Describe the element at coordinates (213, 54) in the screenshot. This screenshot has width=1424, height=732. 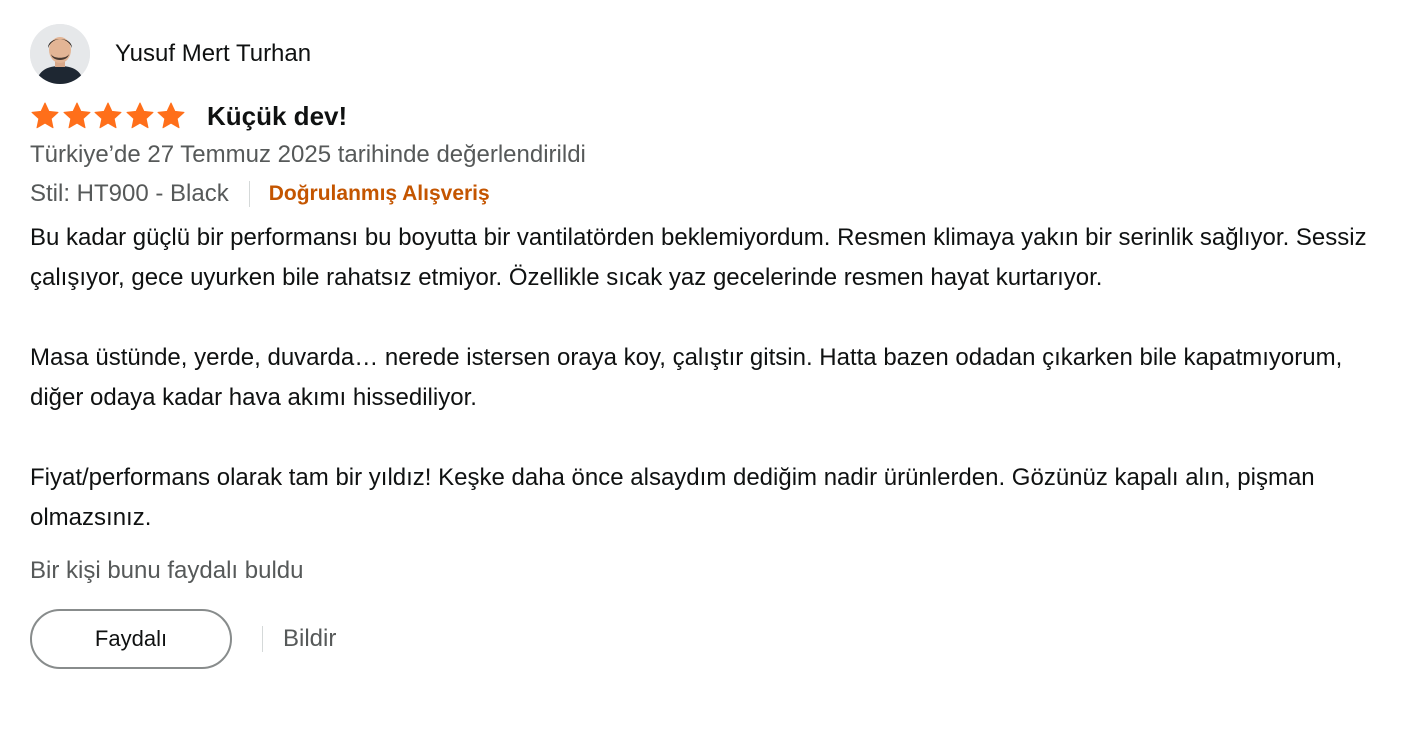
I see `reviewer-name: Yusuf Mert Turhan` at that location.